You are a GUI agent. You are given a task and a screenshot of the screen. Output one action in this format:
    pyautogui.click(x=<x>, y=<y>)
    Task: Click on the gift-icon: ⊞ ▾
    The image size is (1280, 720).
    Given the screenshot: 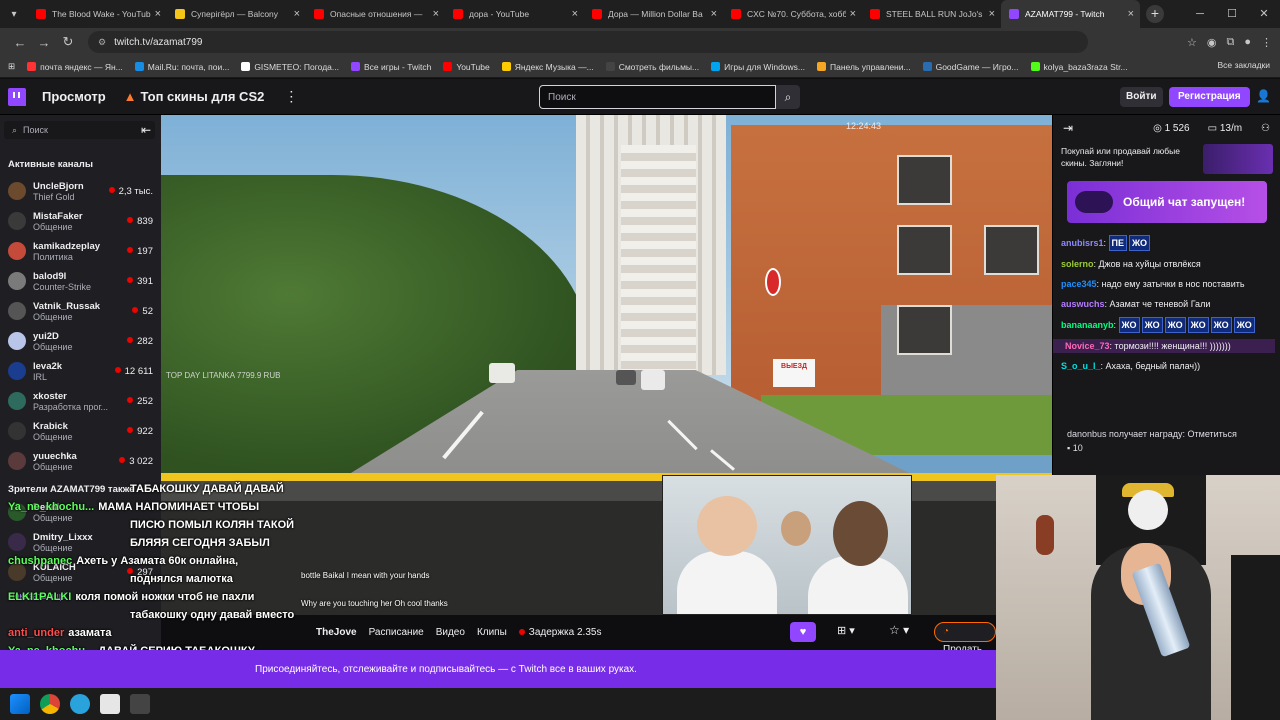 What is the action you would take?
    pyautogui.click(x=846, y=630)
    